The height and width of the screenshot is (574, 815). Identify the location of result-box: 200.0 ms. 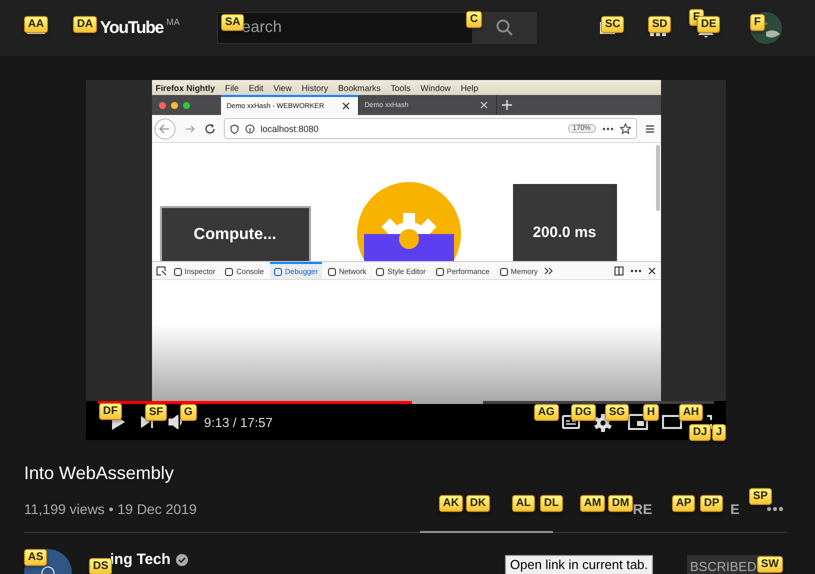
(564, 222).